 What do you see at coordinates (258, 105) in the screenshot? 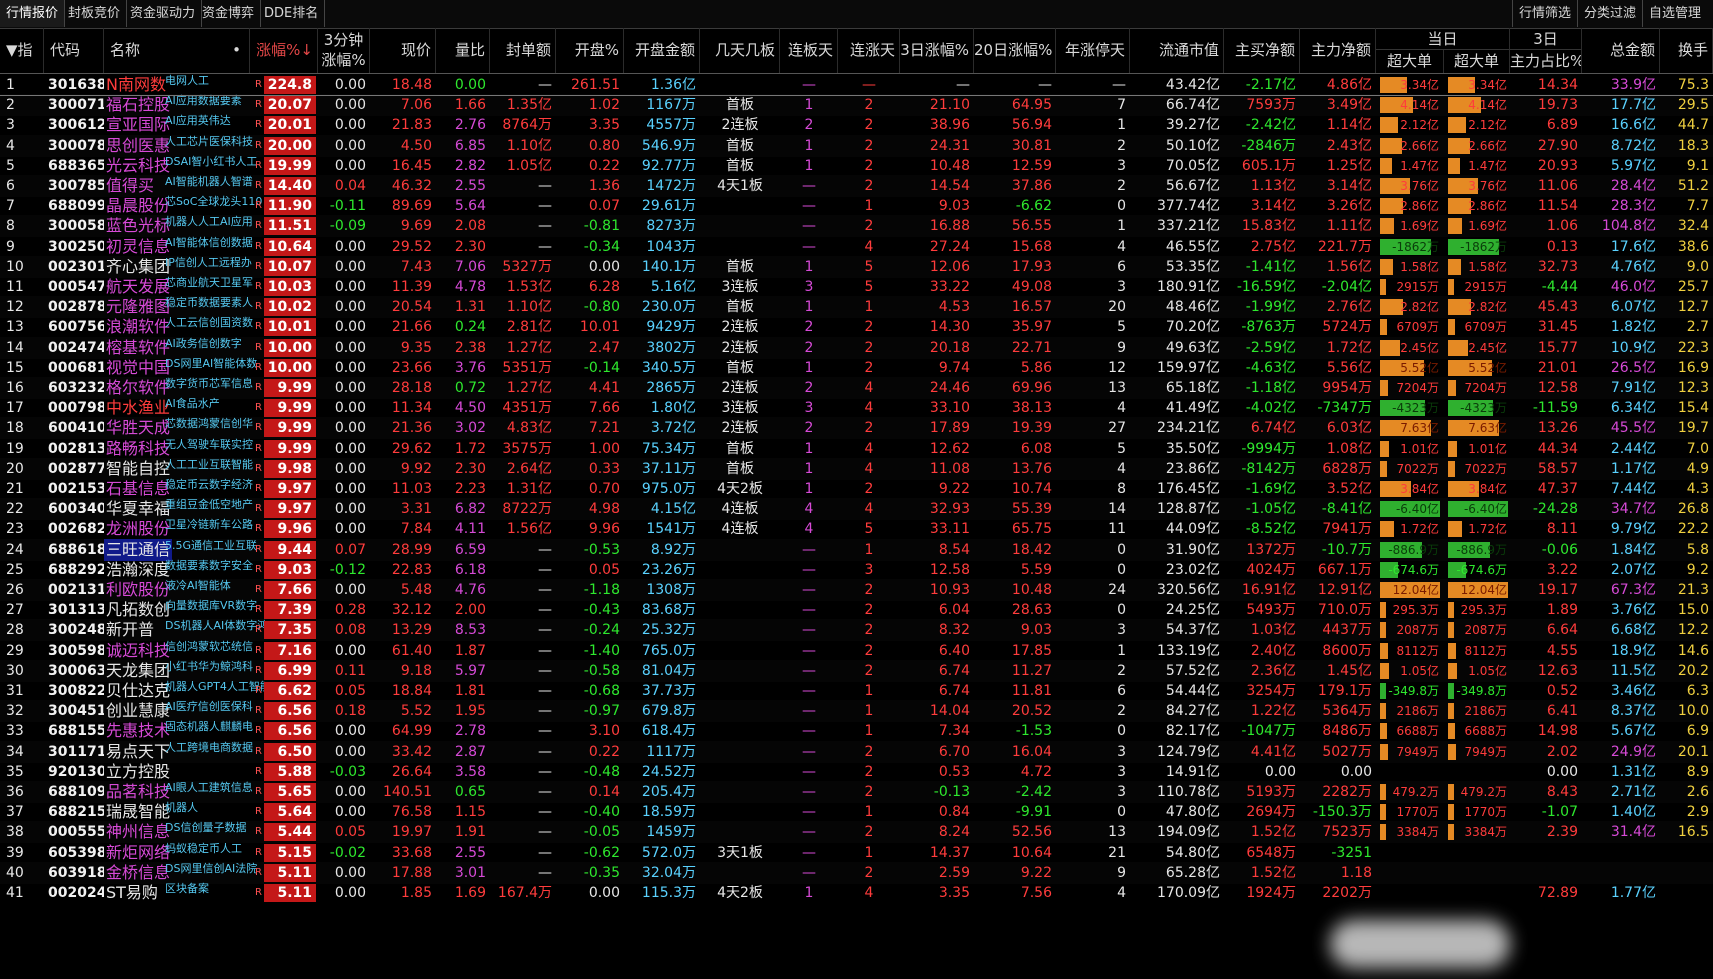
I see `margin-flag-icon: R` at bounding box center [258, 105].